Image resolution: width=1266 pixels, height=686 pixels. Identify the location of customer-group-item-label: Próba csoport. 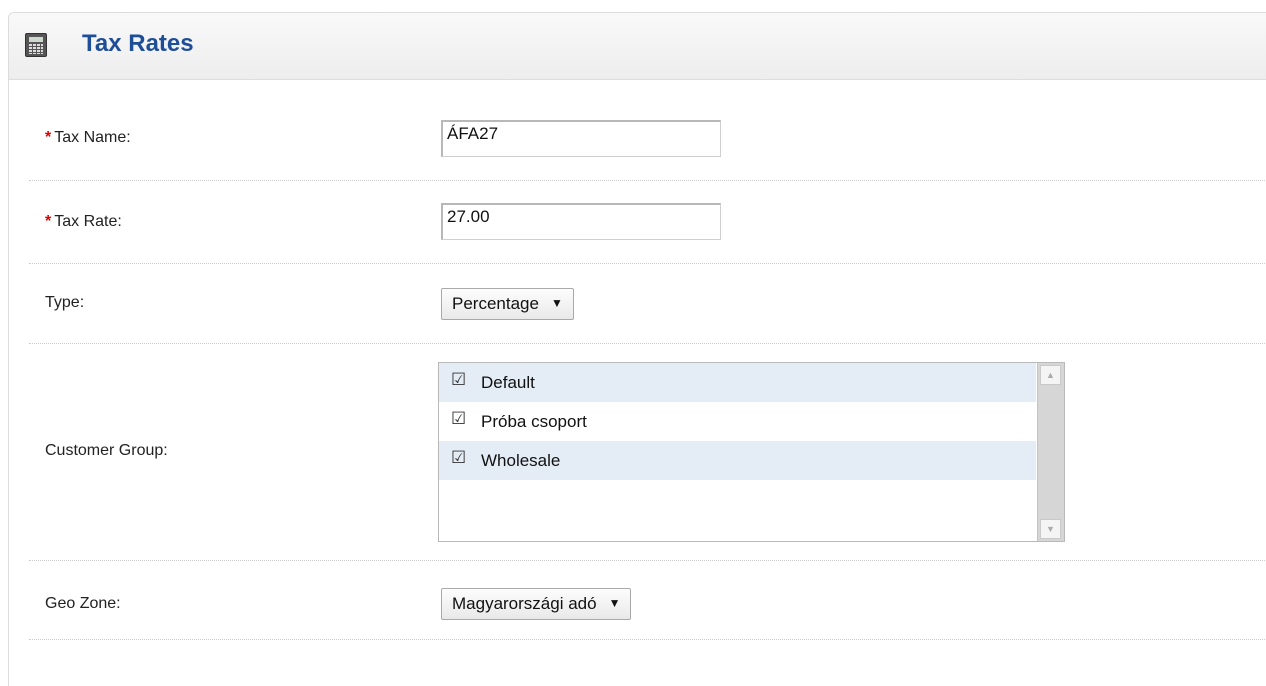
(534, 421).